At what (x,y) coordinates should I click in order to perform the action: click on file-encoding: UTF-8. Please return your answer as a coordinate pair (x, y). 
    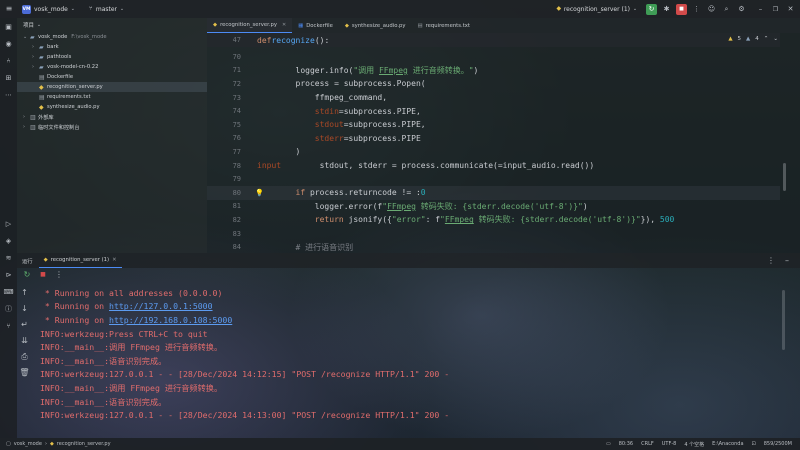
    Looking at the image, I should click on (669, 444).